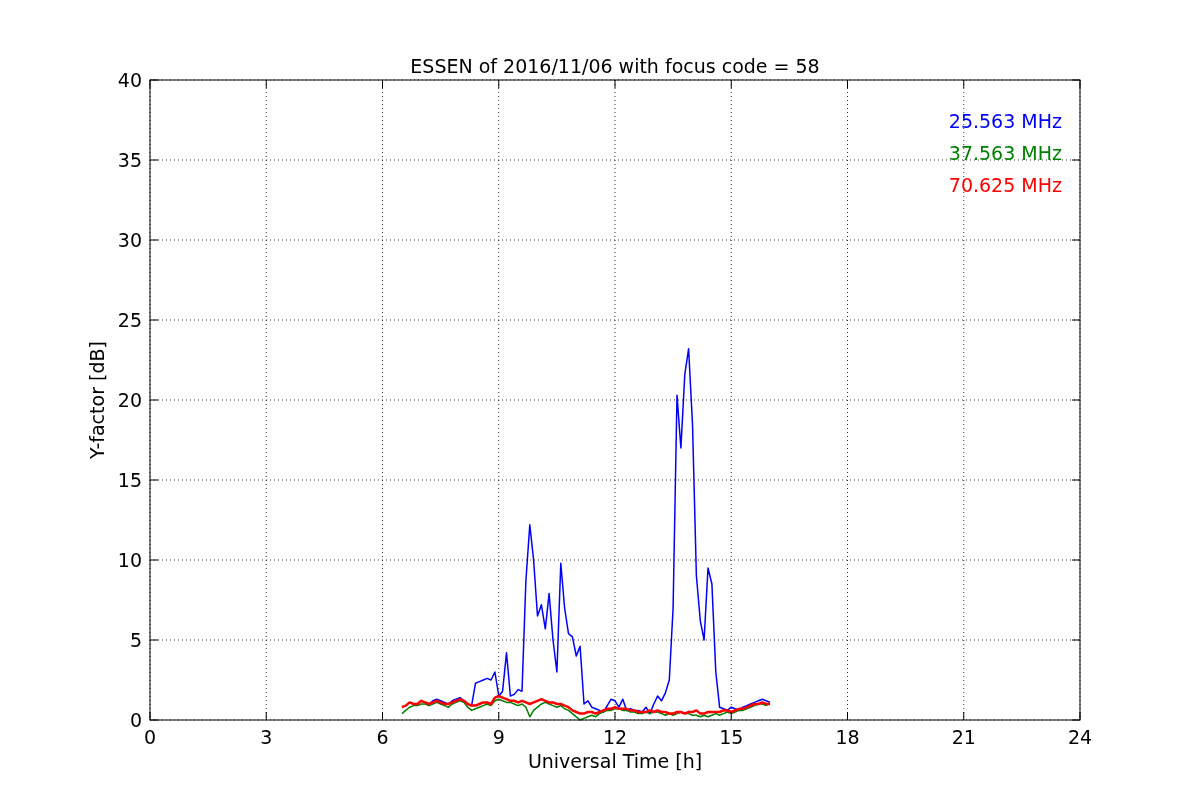 The image size is (1200, 800). Describe the element at coordinates (615, 66) in the screenshot. I see `chart-title: ESSEN of 2016/11/06 with focus code = 58` at that location.